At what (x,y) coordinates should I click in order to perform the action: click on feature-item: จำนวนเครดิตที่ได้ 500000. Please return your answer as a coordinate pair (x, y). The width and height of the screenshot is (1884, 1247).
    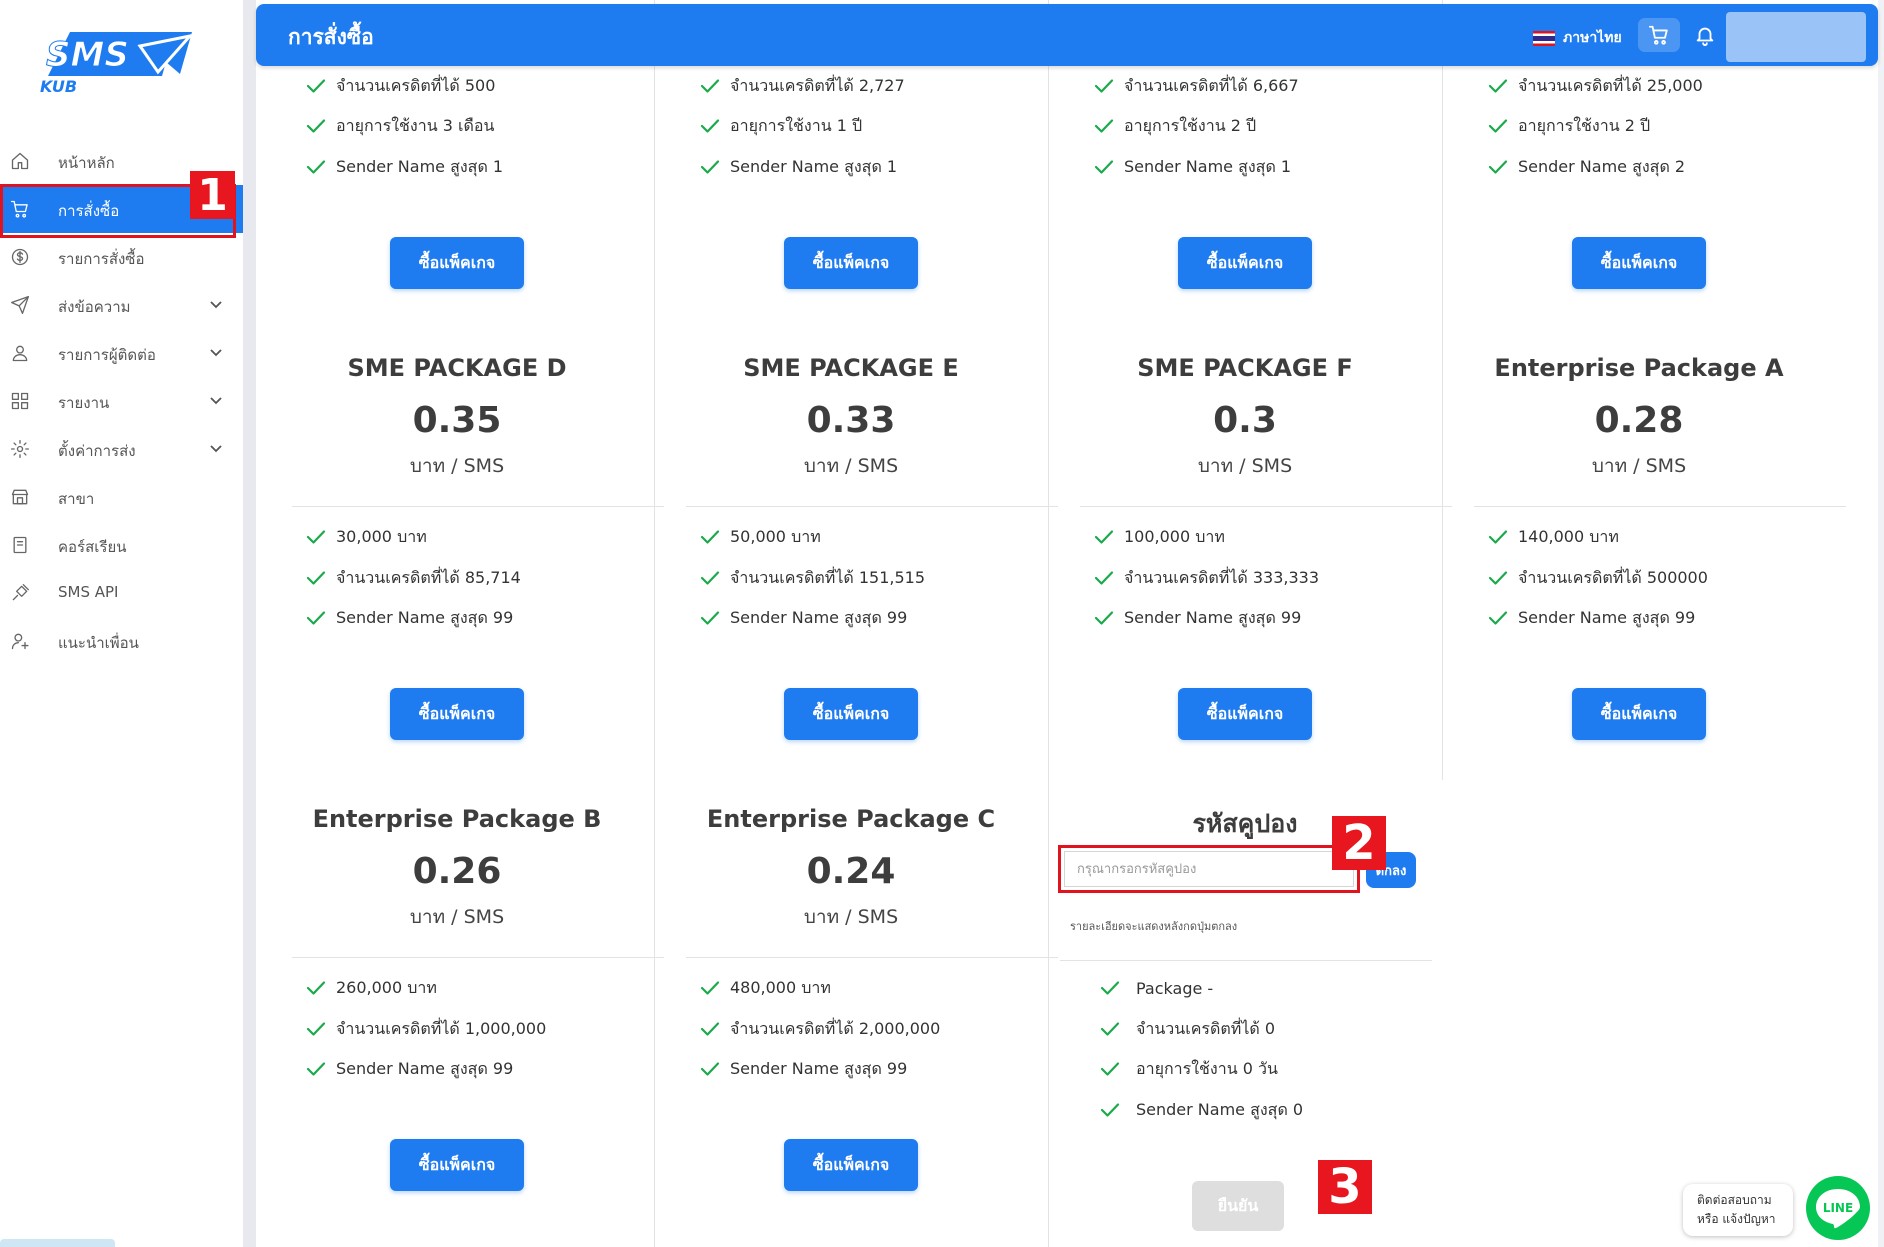
    Looking at the image, I should click on (1598, 578).